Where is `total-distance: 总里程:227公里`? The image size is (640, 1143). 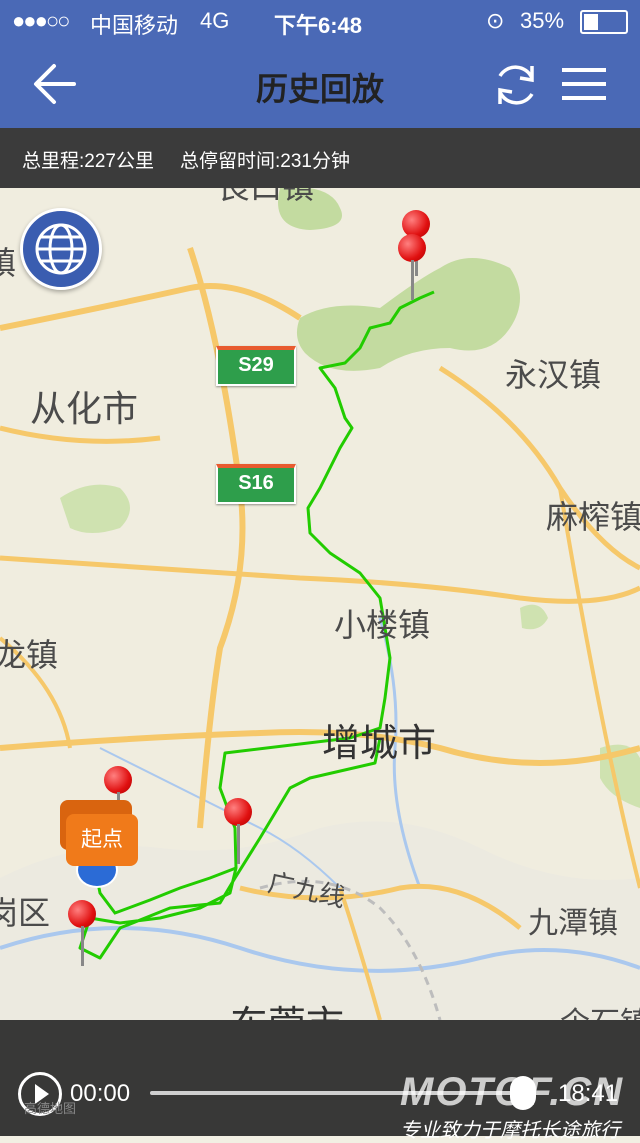 total-distance: 总里程:227公里 is located at coordinates (88, 161).